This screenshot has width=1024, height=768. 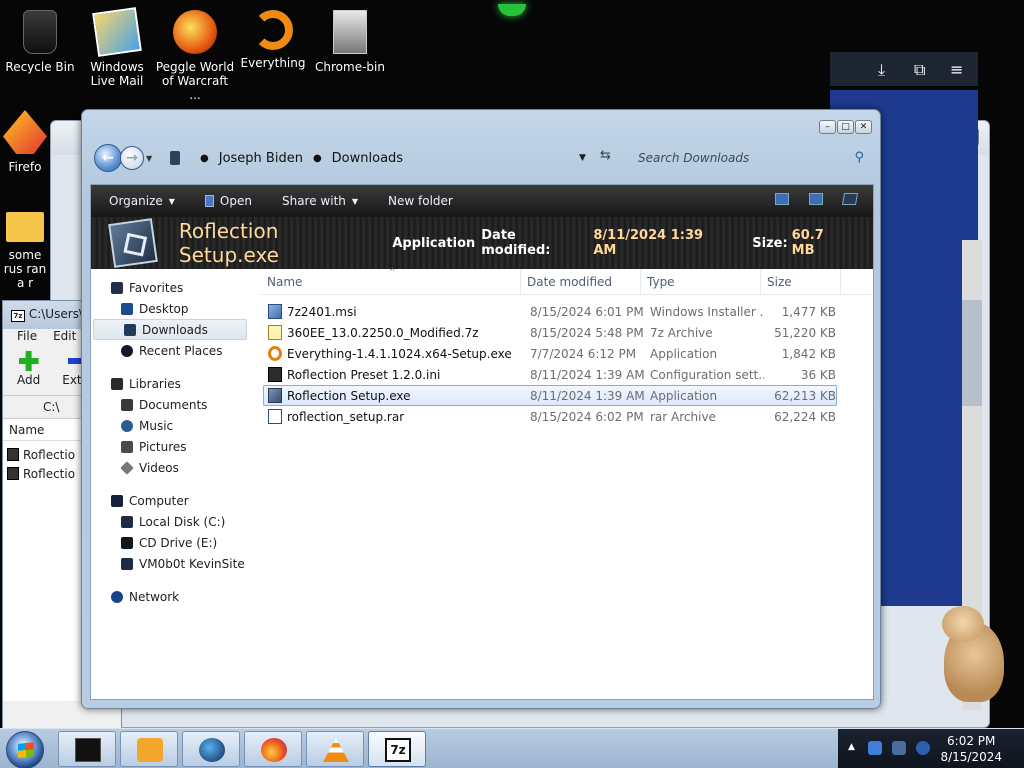 What do you see at coordinates (228, 243) in the screenshot?
I see `details-file-name: Roflection Setup.exe` at bounding box center [228, 243].